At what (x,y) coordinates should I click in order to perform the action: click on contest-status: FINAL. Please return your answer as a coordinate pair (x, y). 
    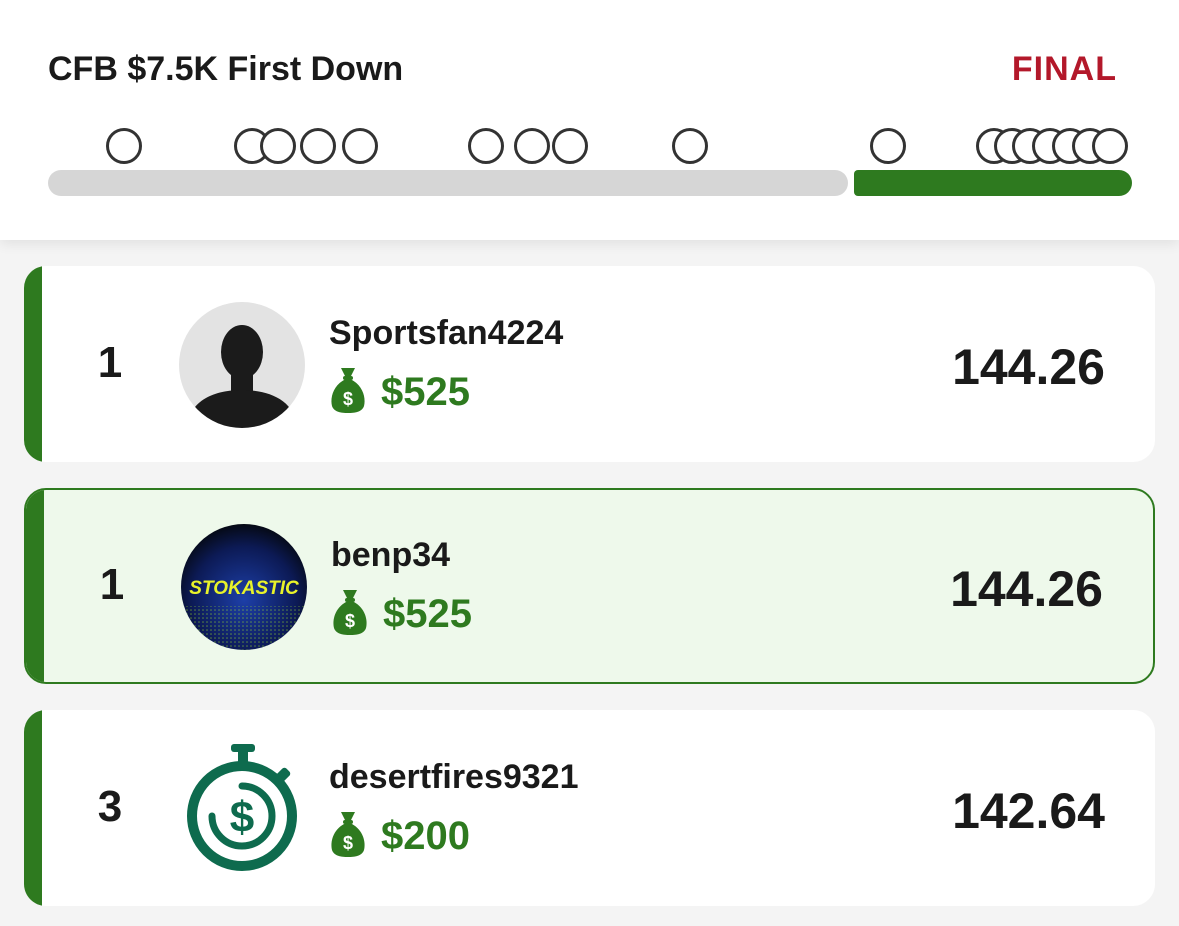
    Looking at the image, I should click on (1064, 69).